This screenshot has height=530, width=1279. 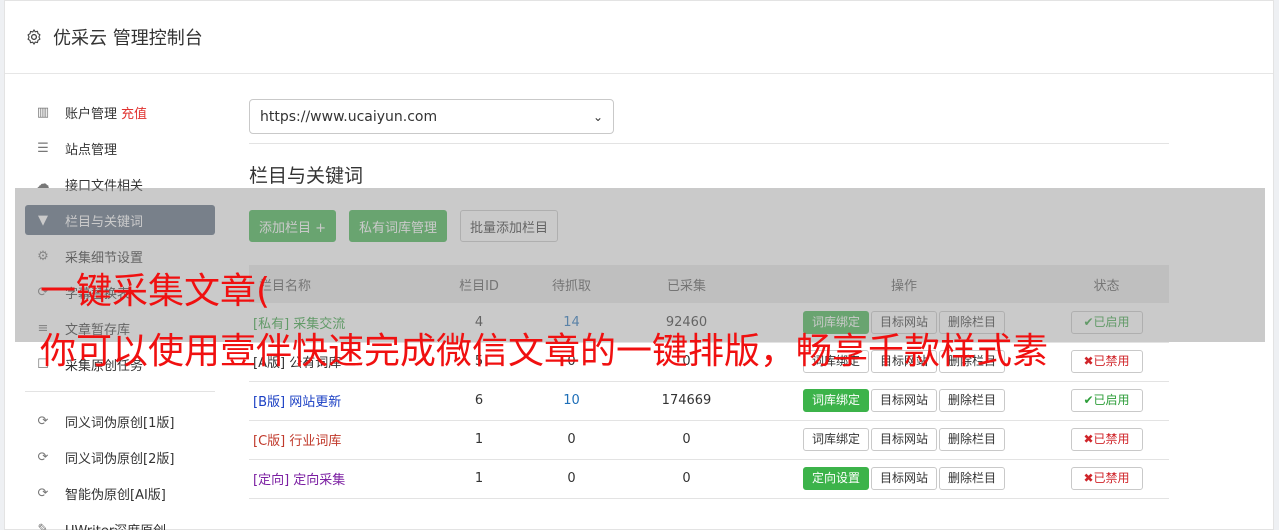 What do you see at coordinates (315, 402) in the screenshot?
I see `row-name: 网站更新` at bounding box center [315, 402].